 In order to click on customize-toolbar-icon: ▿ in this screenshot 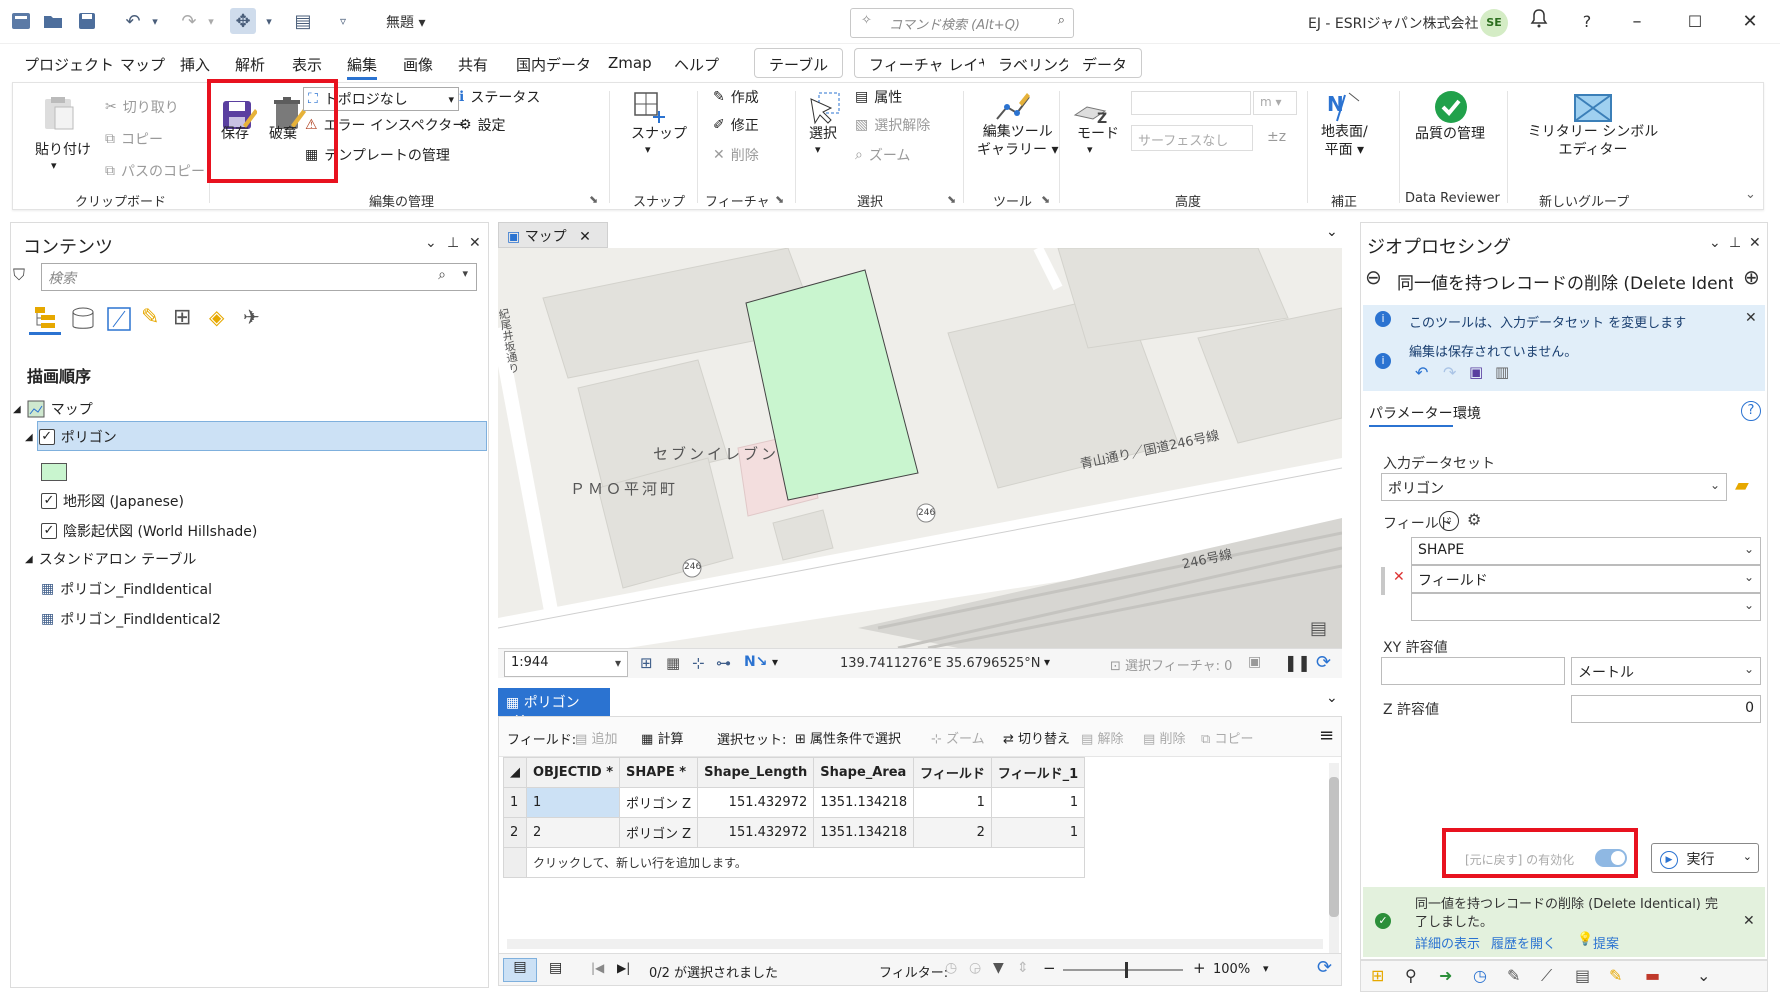, I will do `click(343, 21)`.